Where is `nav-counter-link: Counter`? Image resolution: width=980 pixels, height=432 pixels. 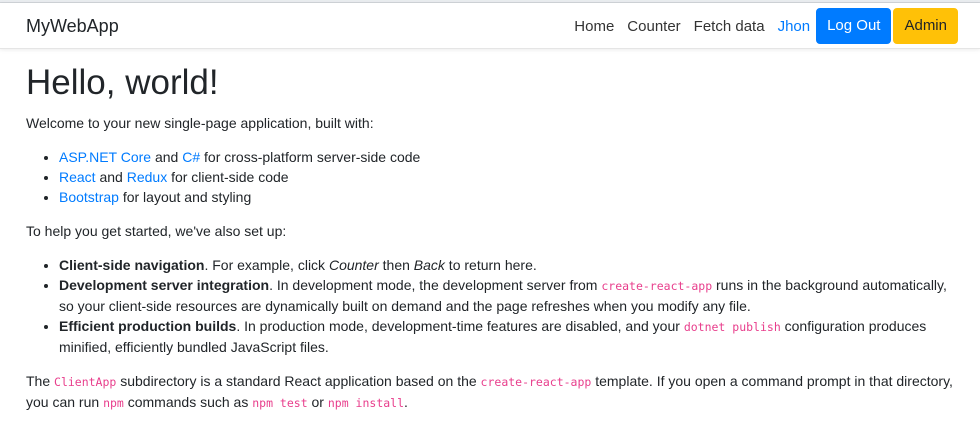
nav-counter-link: Counter is located at coordinates (653, 26).